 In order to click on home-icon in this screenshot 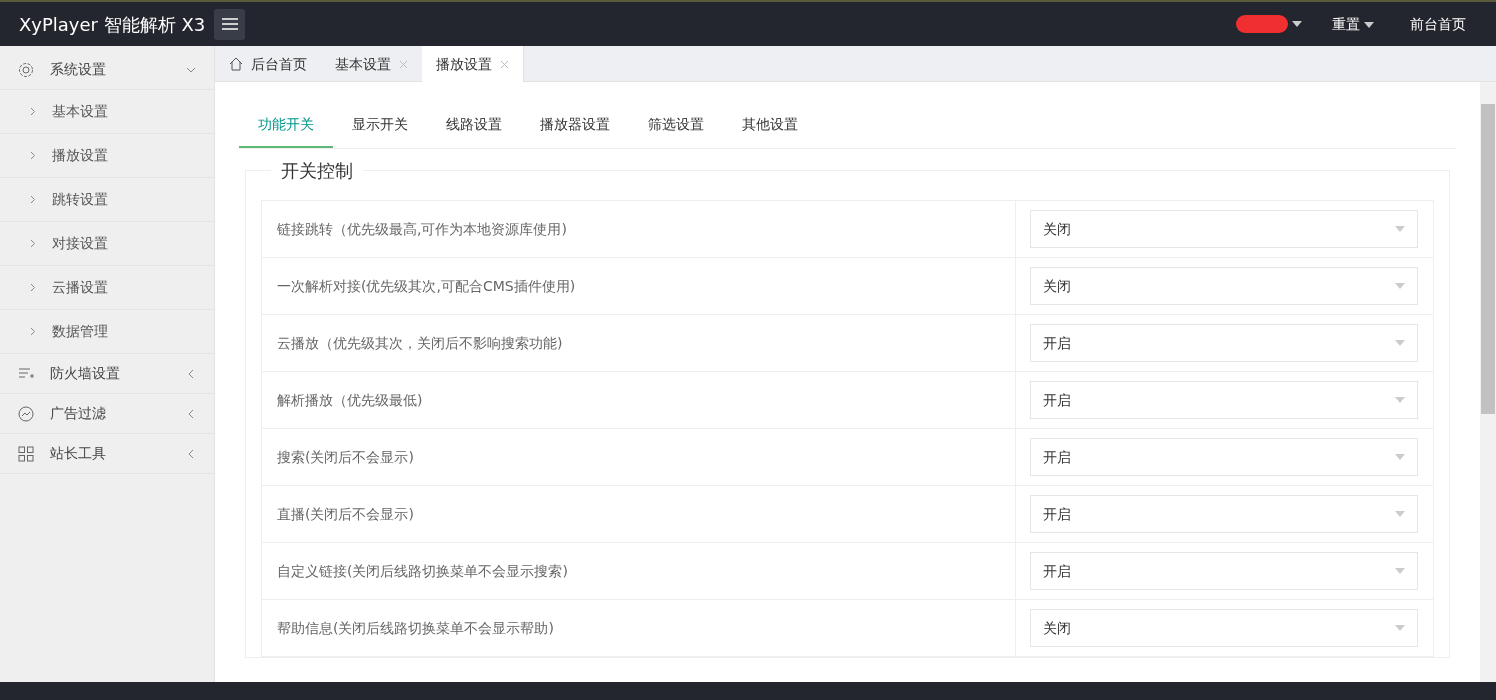, I will do `click(236, 64)`.